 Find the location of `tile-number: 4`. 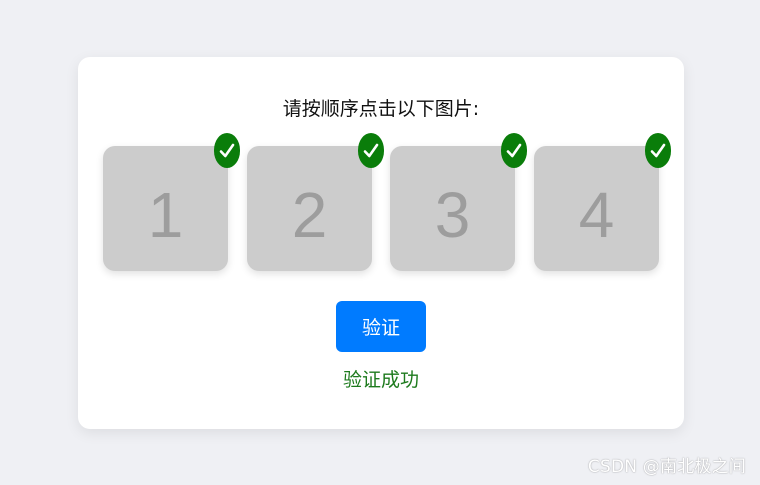

tile-number: 4 is located at coordinates (596, 214).